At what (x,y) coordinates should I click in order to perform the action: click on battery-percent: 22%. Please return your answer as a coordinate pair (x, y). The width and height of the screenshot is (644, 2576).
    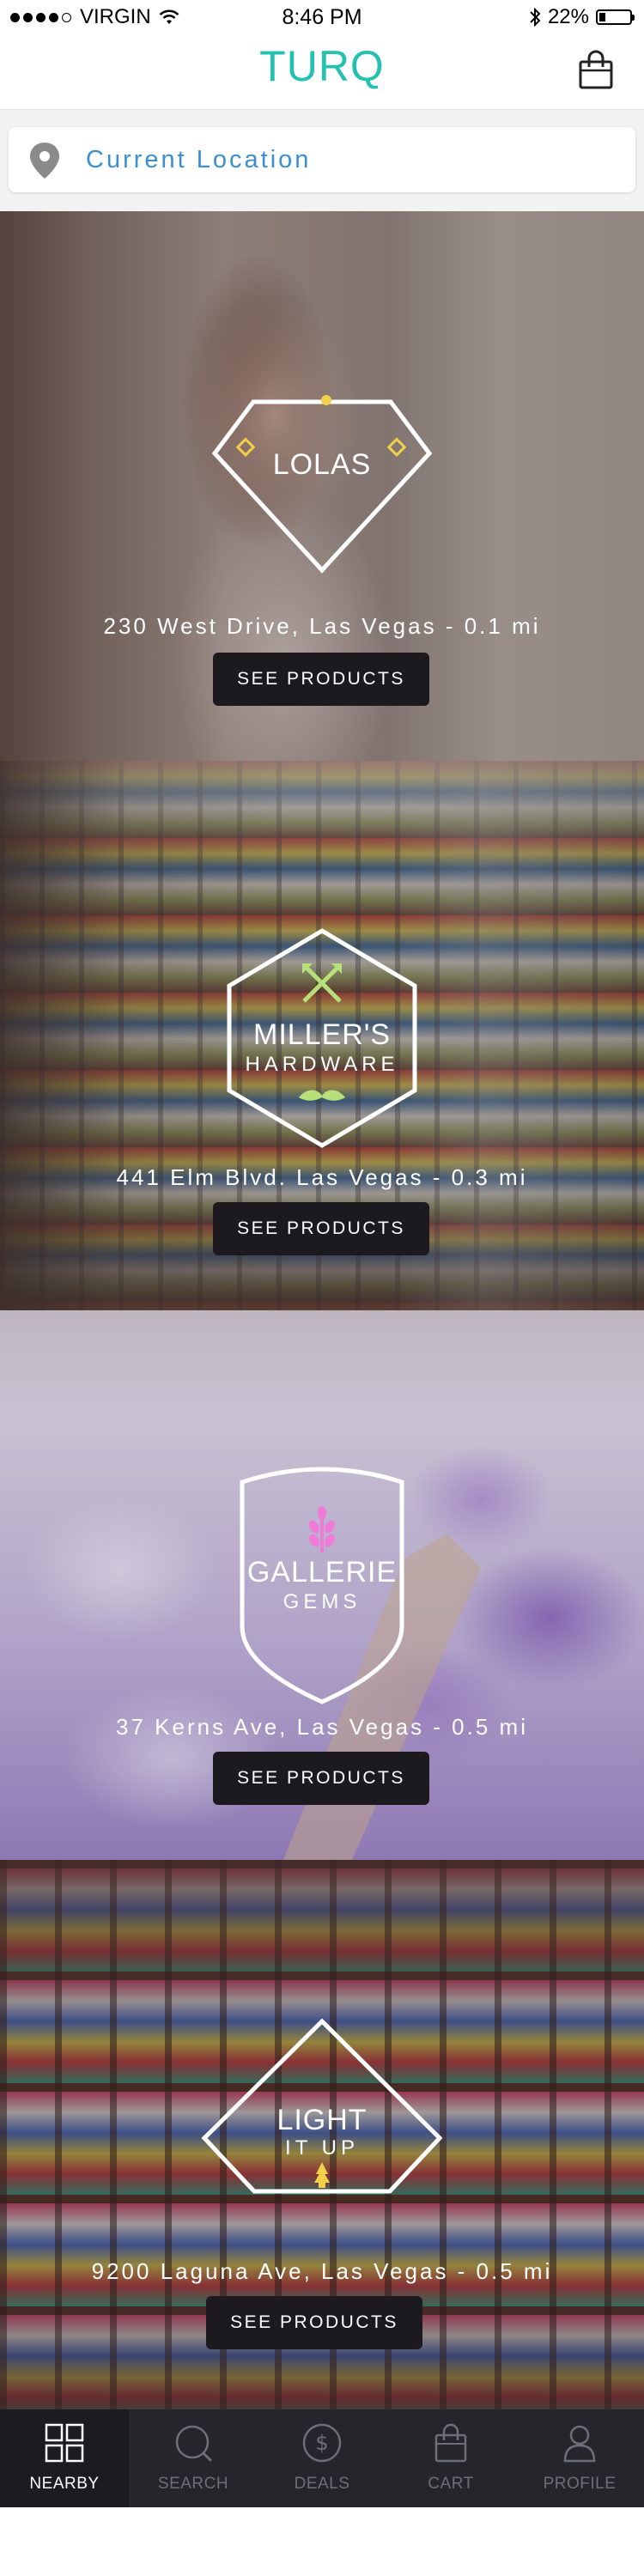
    Looking at the image, I should click on (568, 16).